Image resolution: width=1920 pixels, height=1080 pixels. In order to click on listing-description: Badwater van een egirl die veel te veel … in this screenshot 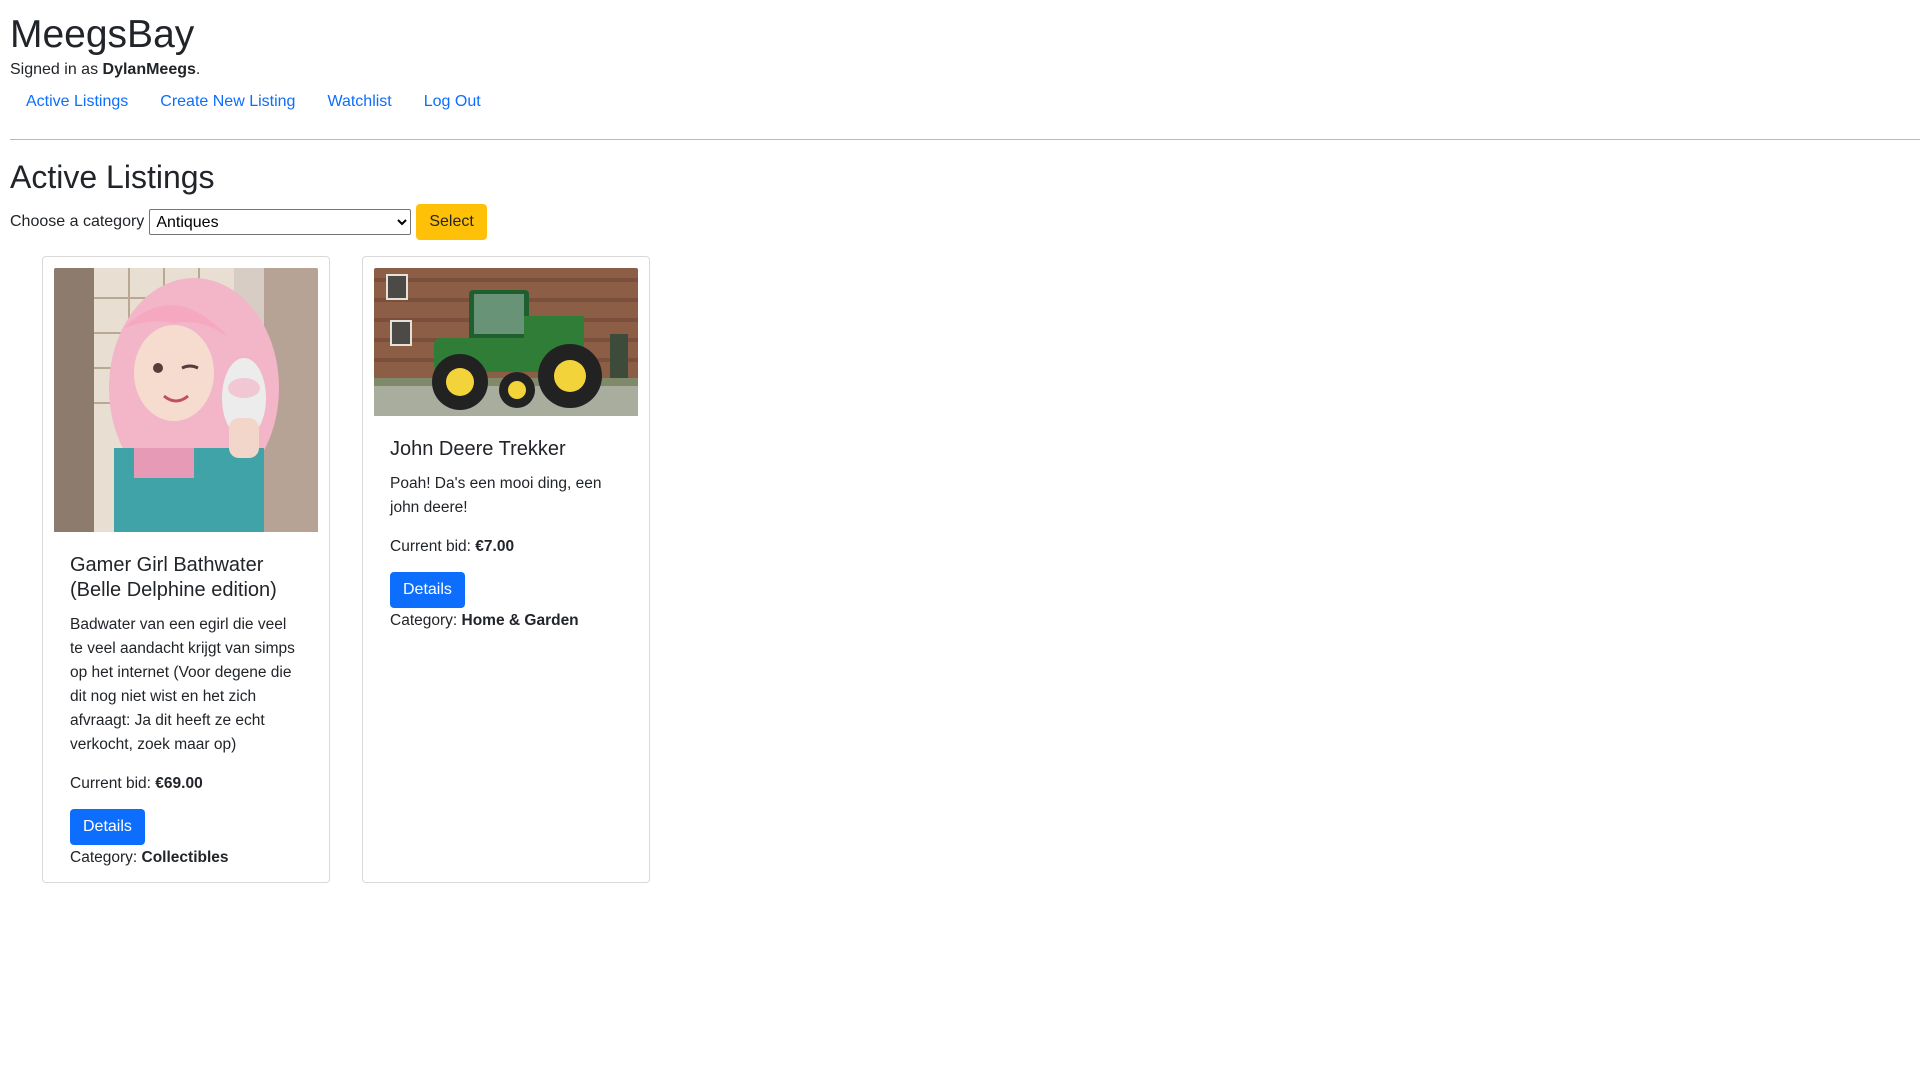, I will do `click(182, 685)`.